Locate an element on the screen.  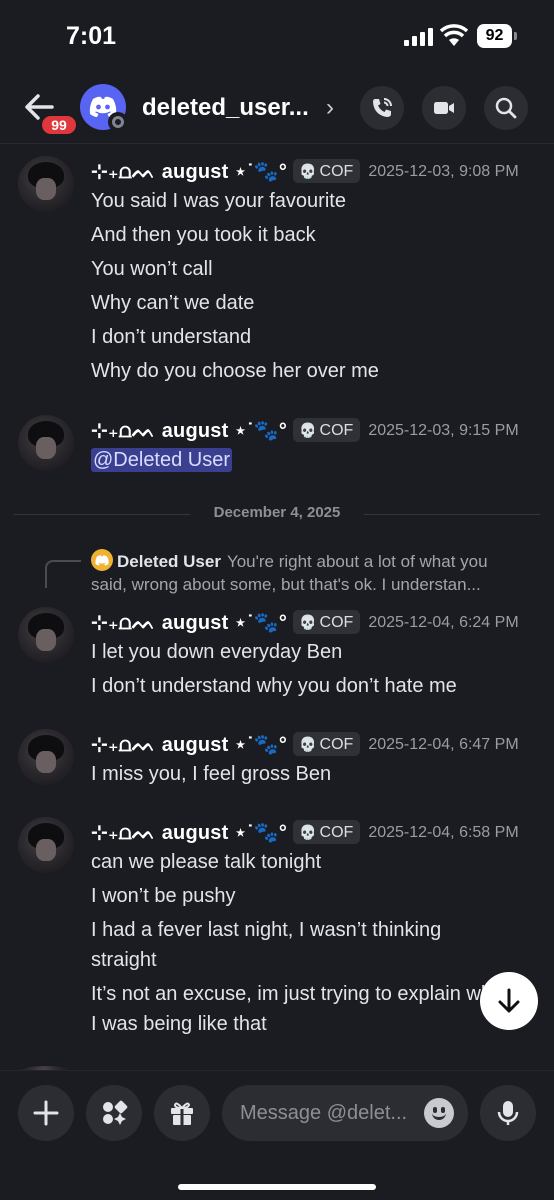
battery-level: 92 is located at coordinates (494, 36).